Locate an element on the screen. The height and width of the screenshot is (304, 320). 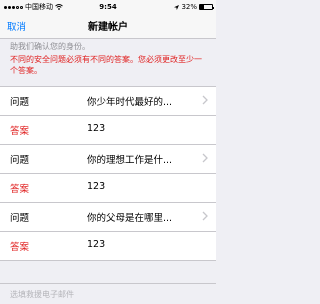
footer-text: 选填救援电子邮件 is located at coordinates (42, 294).